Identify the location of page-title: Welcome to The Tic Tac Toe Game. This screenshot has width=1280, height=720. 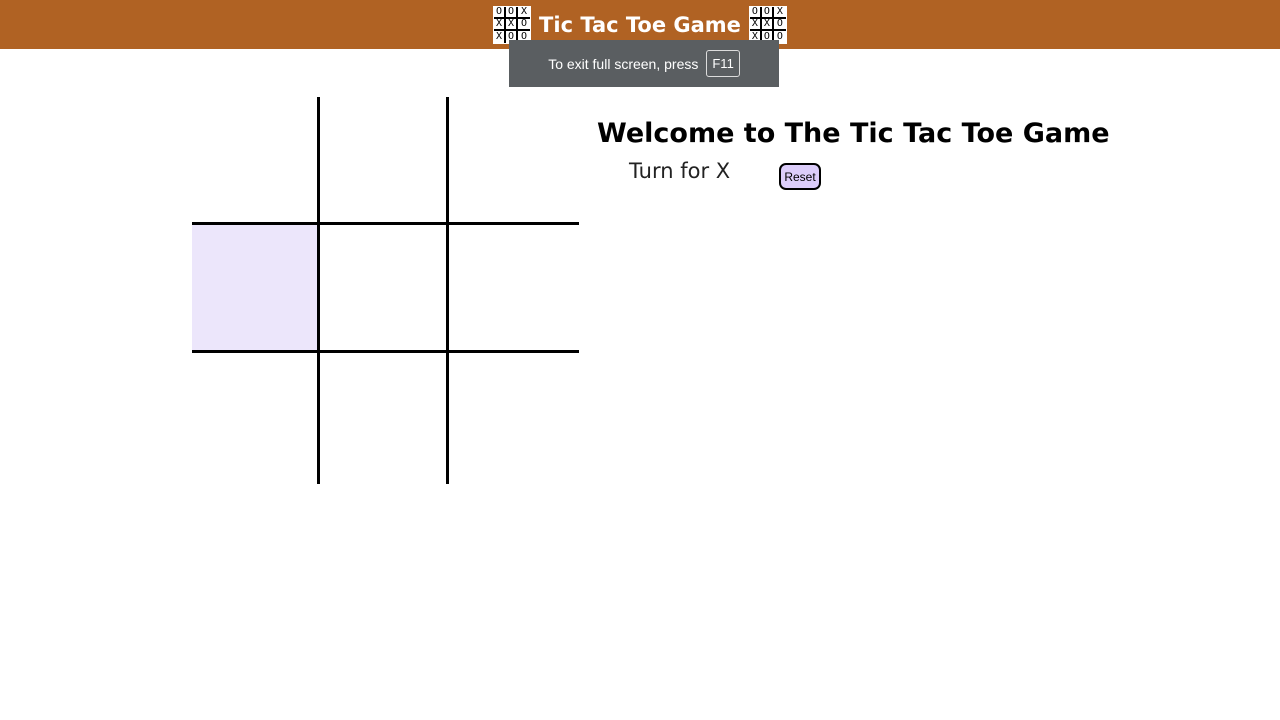
(853, 133).